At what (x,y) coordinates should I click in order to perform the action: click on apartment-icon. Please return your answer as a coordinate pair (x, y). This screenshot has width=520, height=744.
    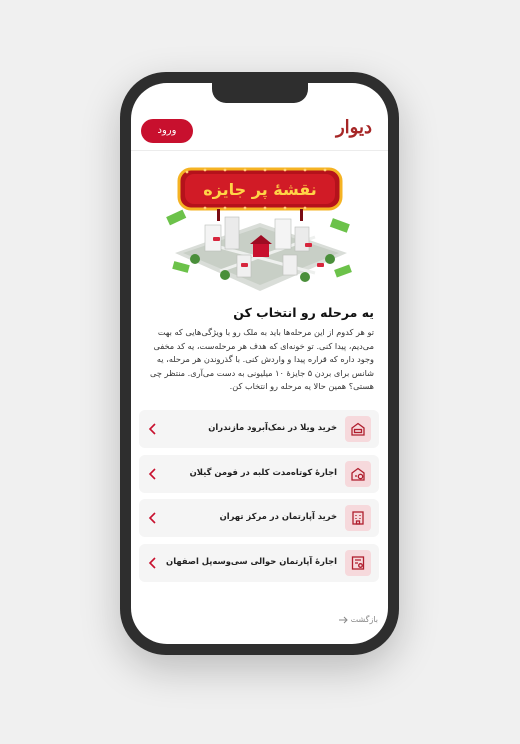
    Looking at the image, I should click on (358, 518).